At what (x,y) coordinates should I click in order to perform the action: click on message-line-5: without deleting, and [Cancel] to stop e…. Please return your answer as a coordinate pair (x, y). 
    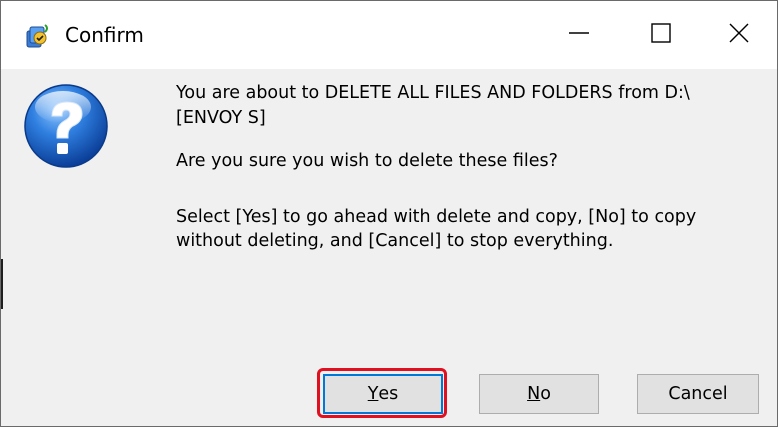
    Looking at the image, I should click on (395, 241).